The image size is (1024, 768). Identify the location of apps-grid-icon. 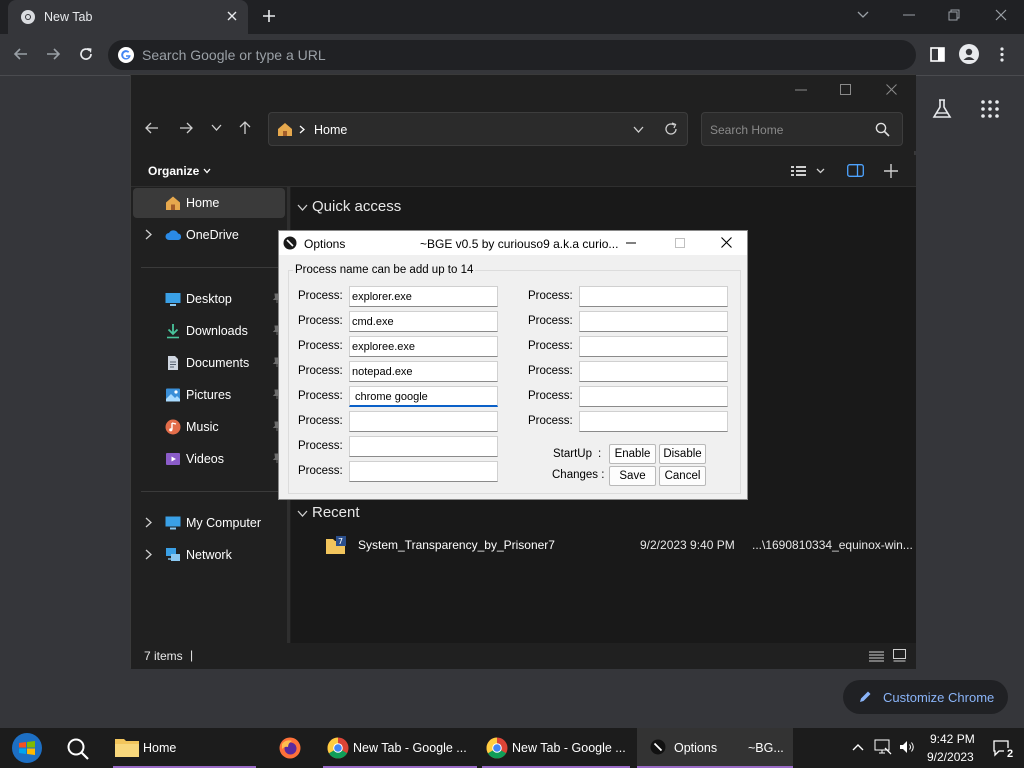
(990, 109).